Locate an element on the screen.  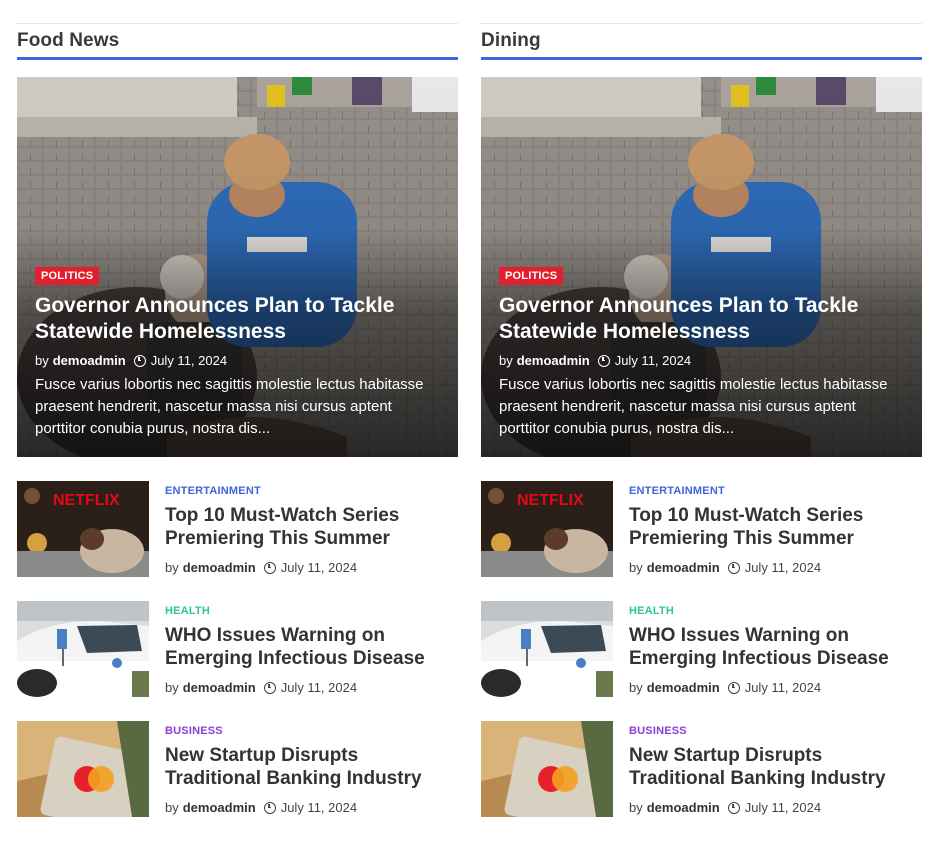
column-header: Food News is located at coordinates (237, 30).